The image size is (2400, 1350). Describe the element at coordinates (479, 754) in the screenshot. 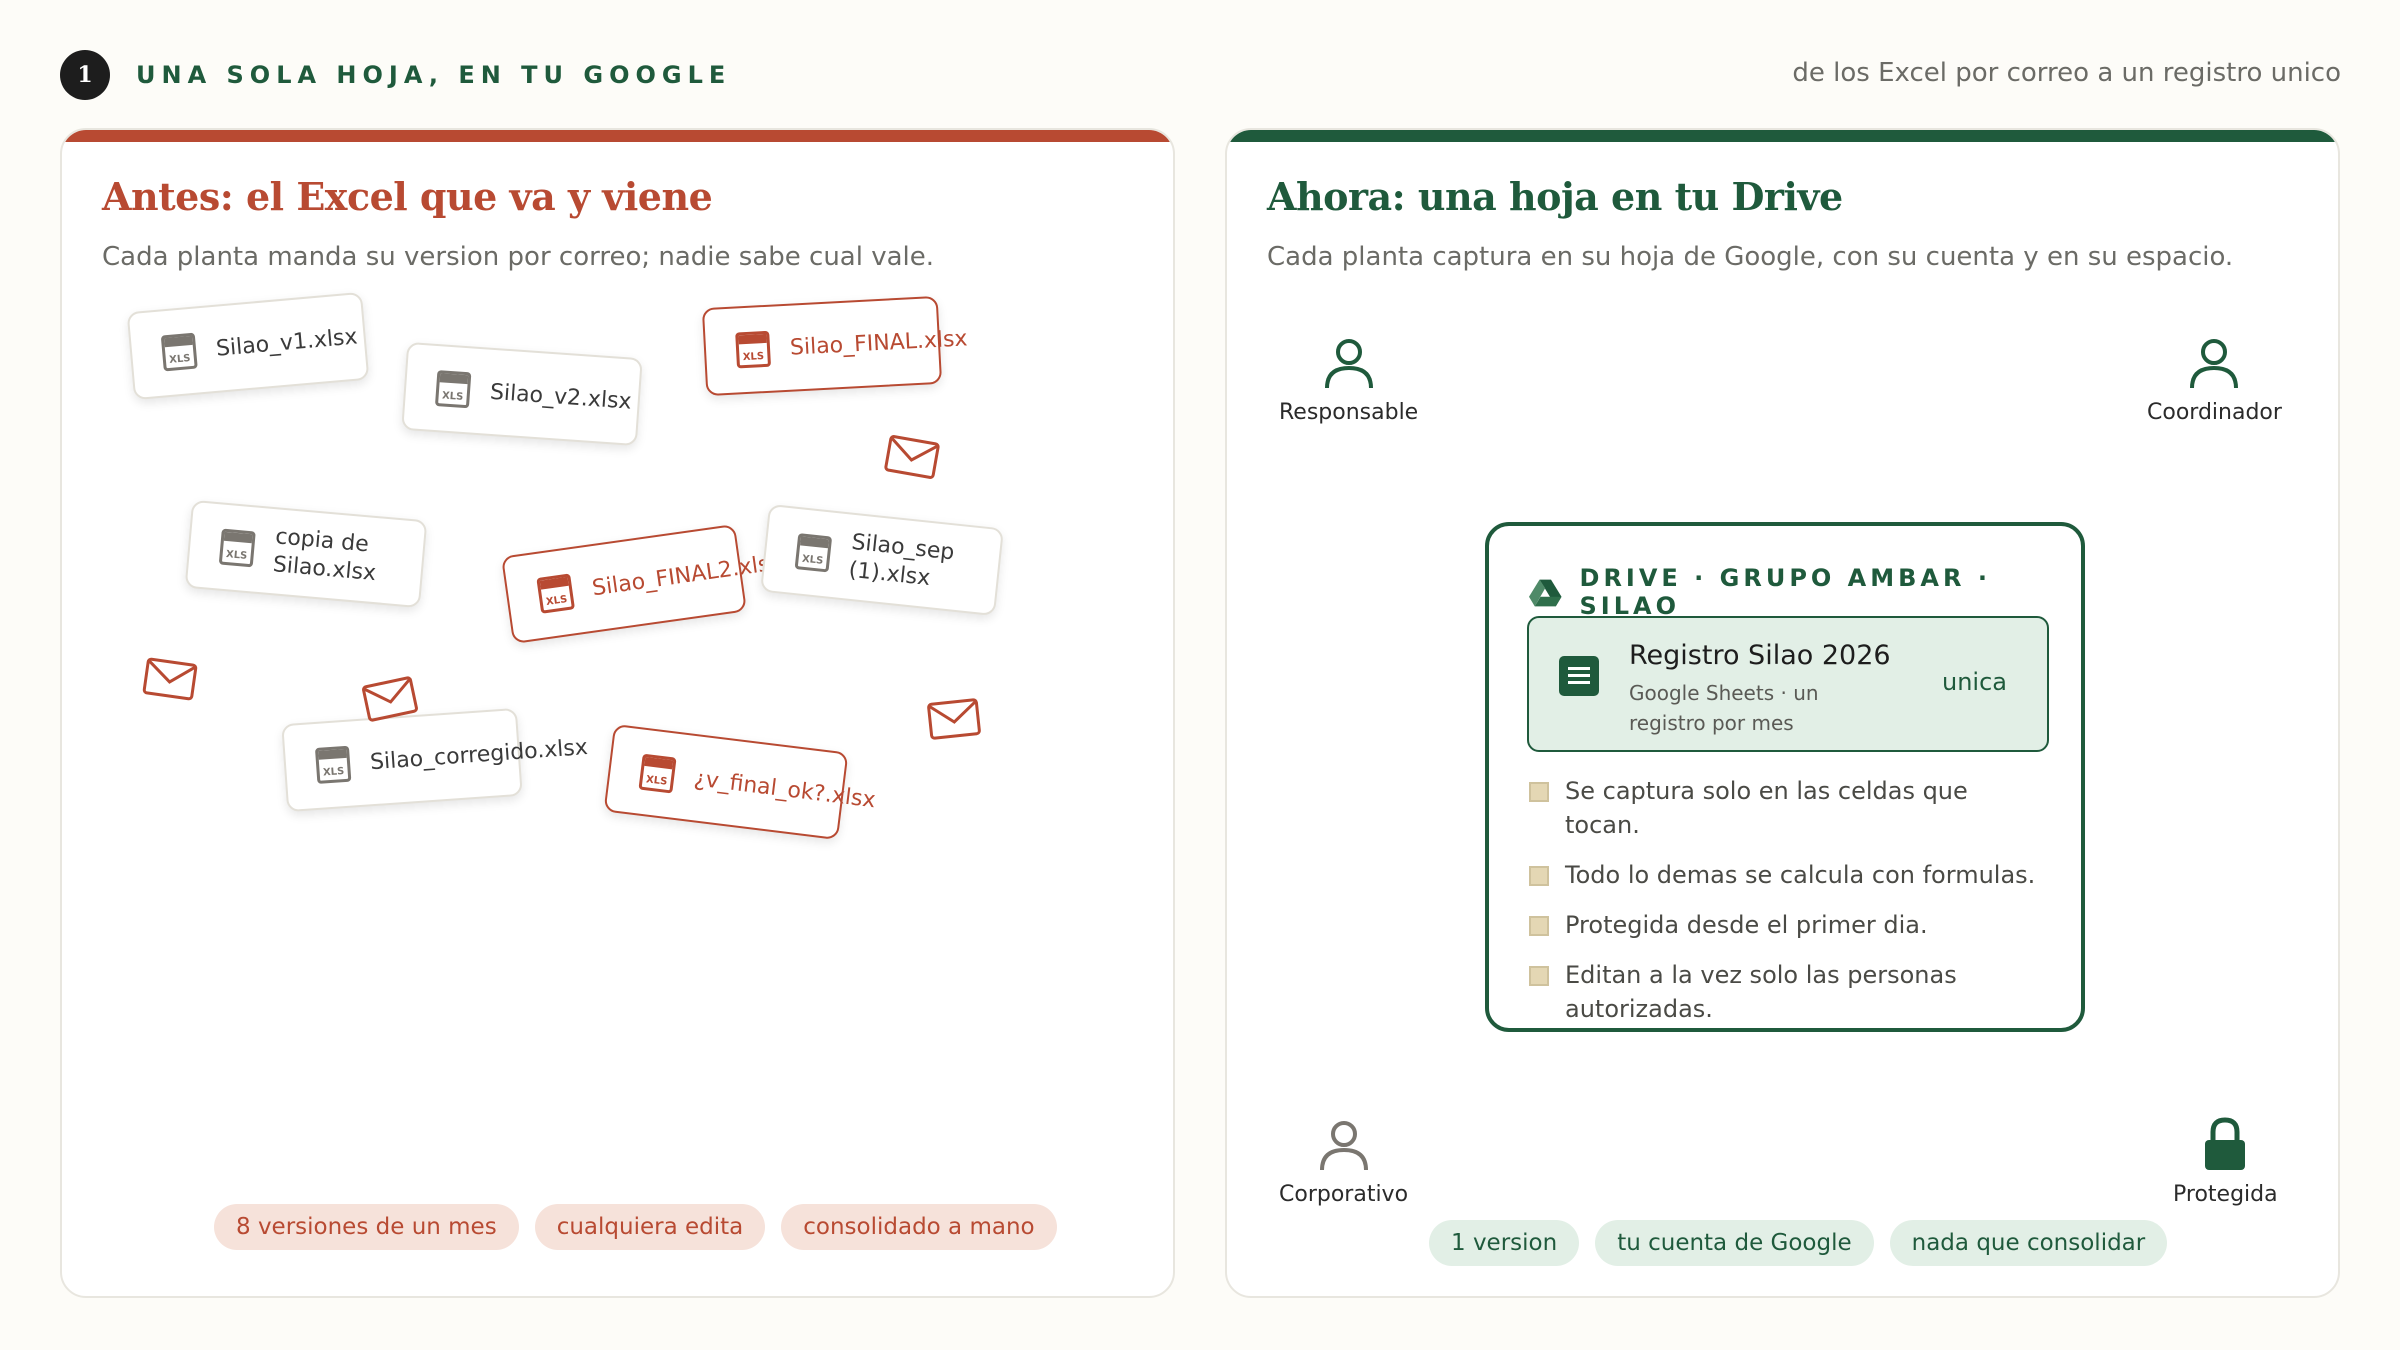

I see `file-name: Silao_corregido.xlsx` at that location.